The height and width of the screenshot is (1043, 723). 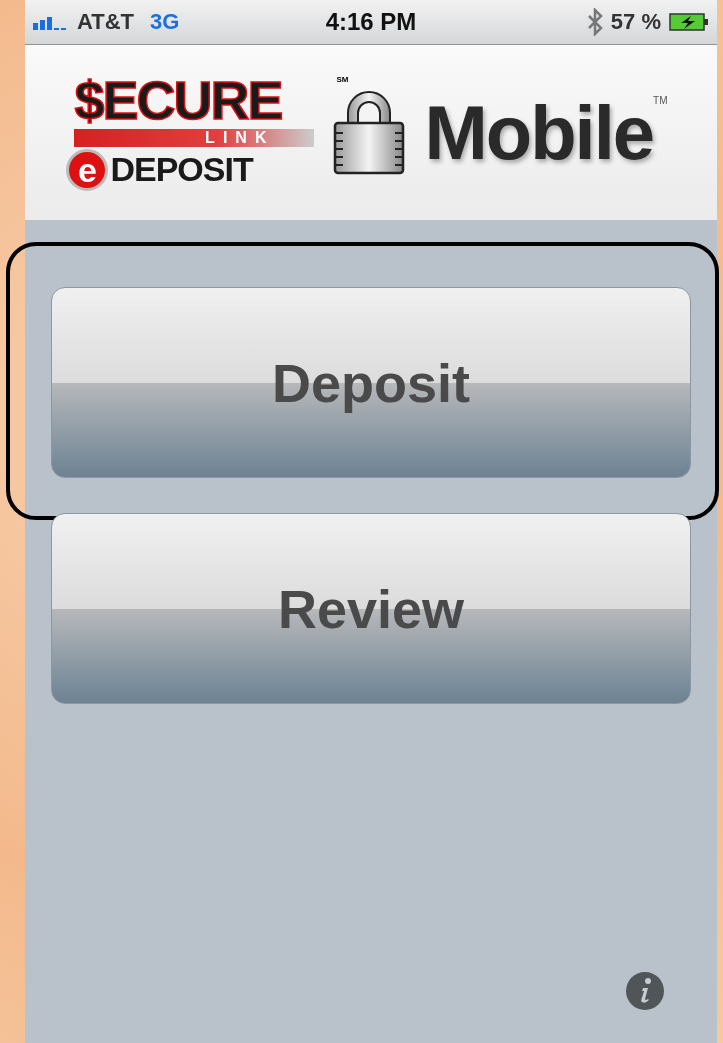 I want to click on logo-mobile-text: Mobile, so click(x=539, y=132).